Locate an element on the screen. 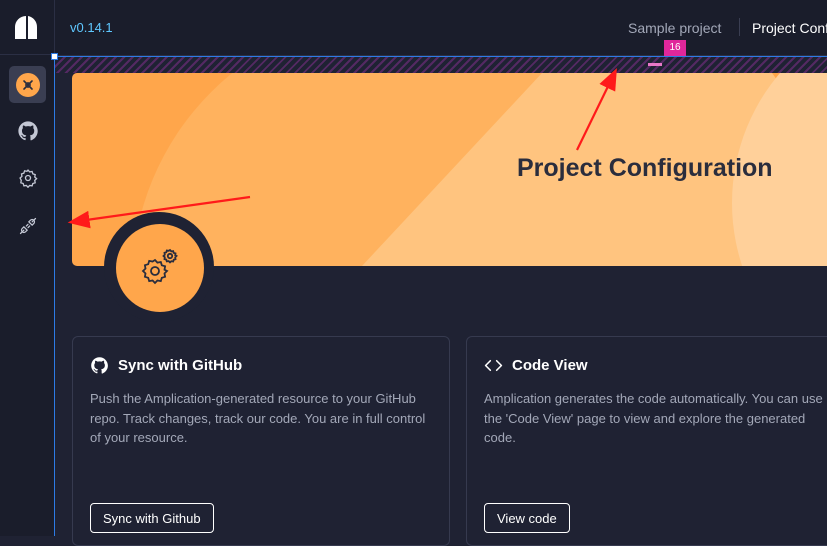 The image size is (827, 546). spacing-marker is located at coordinates (655, 64).